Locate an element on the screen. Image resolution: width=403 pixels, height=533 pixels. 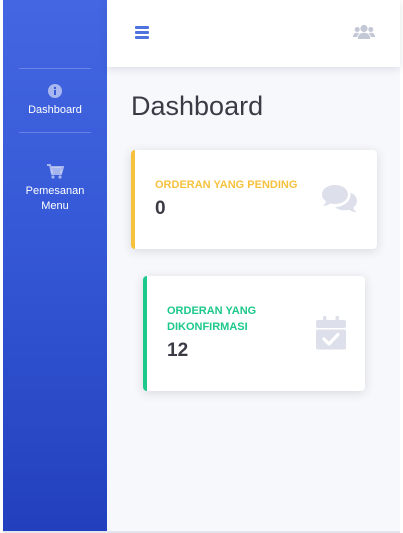
card-value: 12 is located at coordinates (178, 350).